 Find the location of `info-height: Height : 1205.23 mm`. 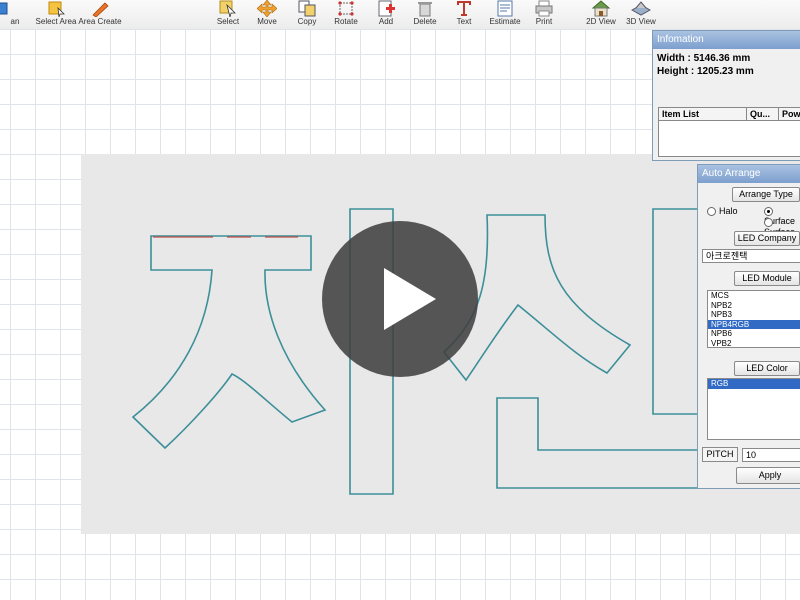

info-height: Height : 1205.23 mm is located at coordinates (705, 71).